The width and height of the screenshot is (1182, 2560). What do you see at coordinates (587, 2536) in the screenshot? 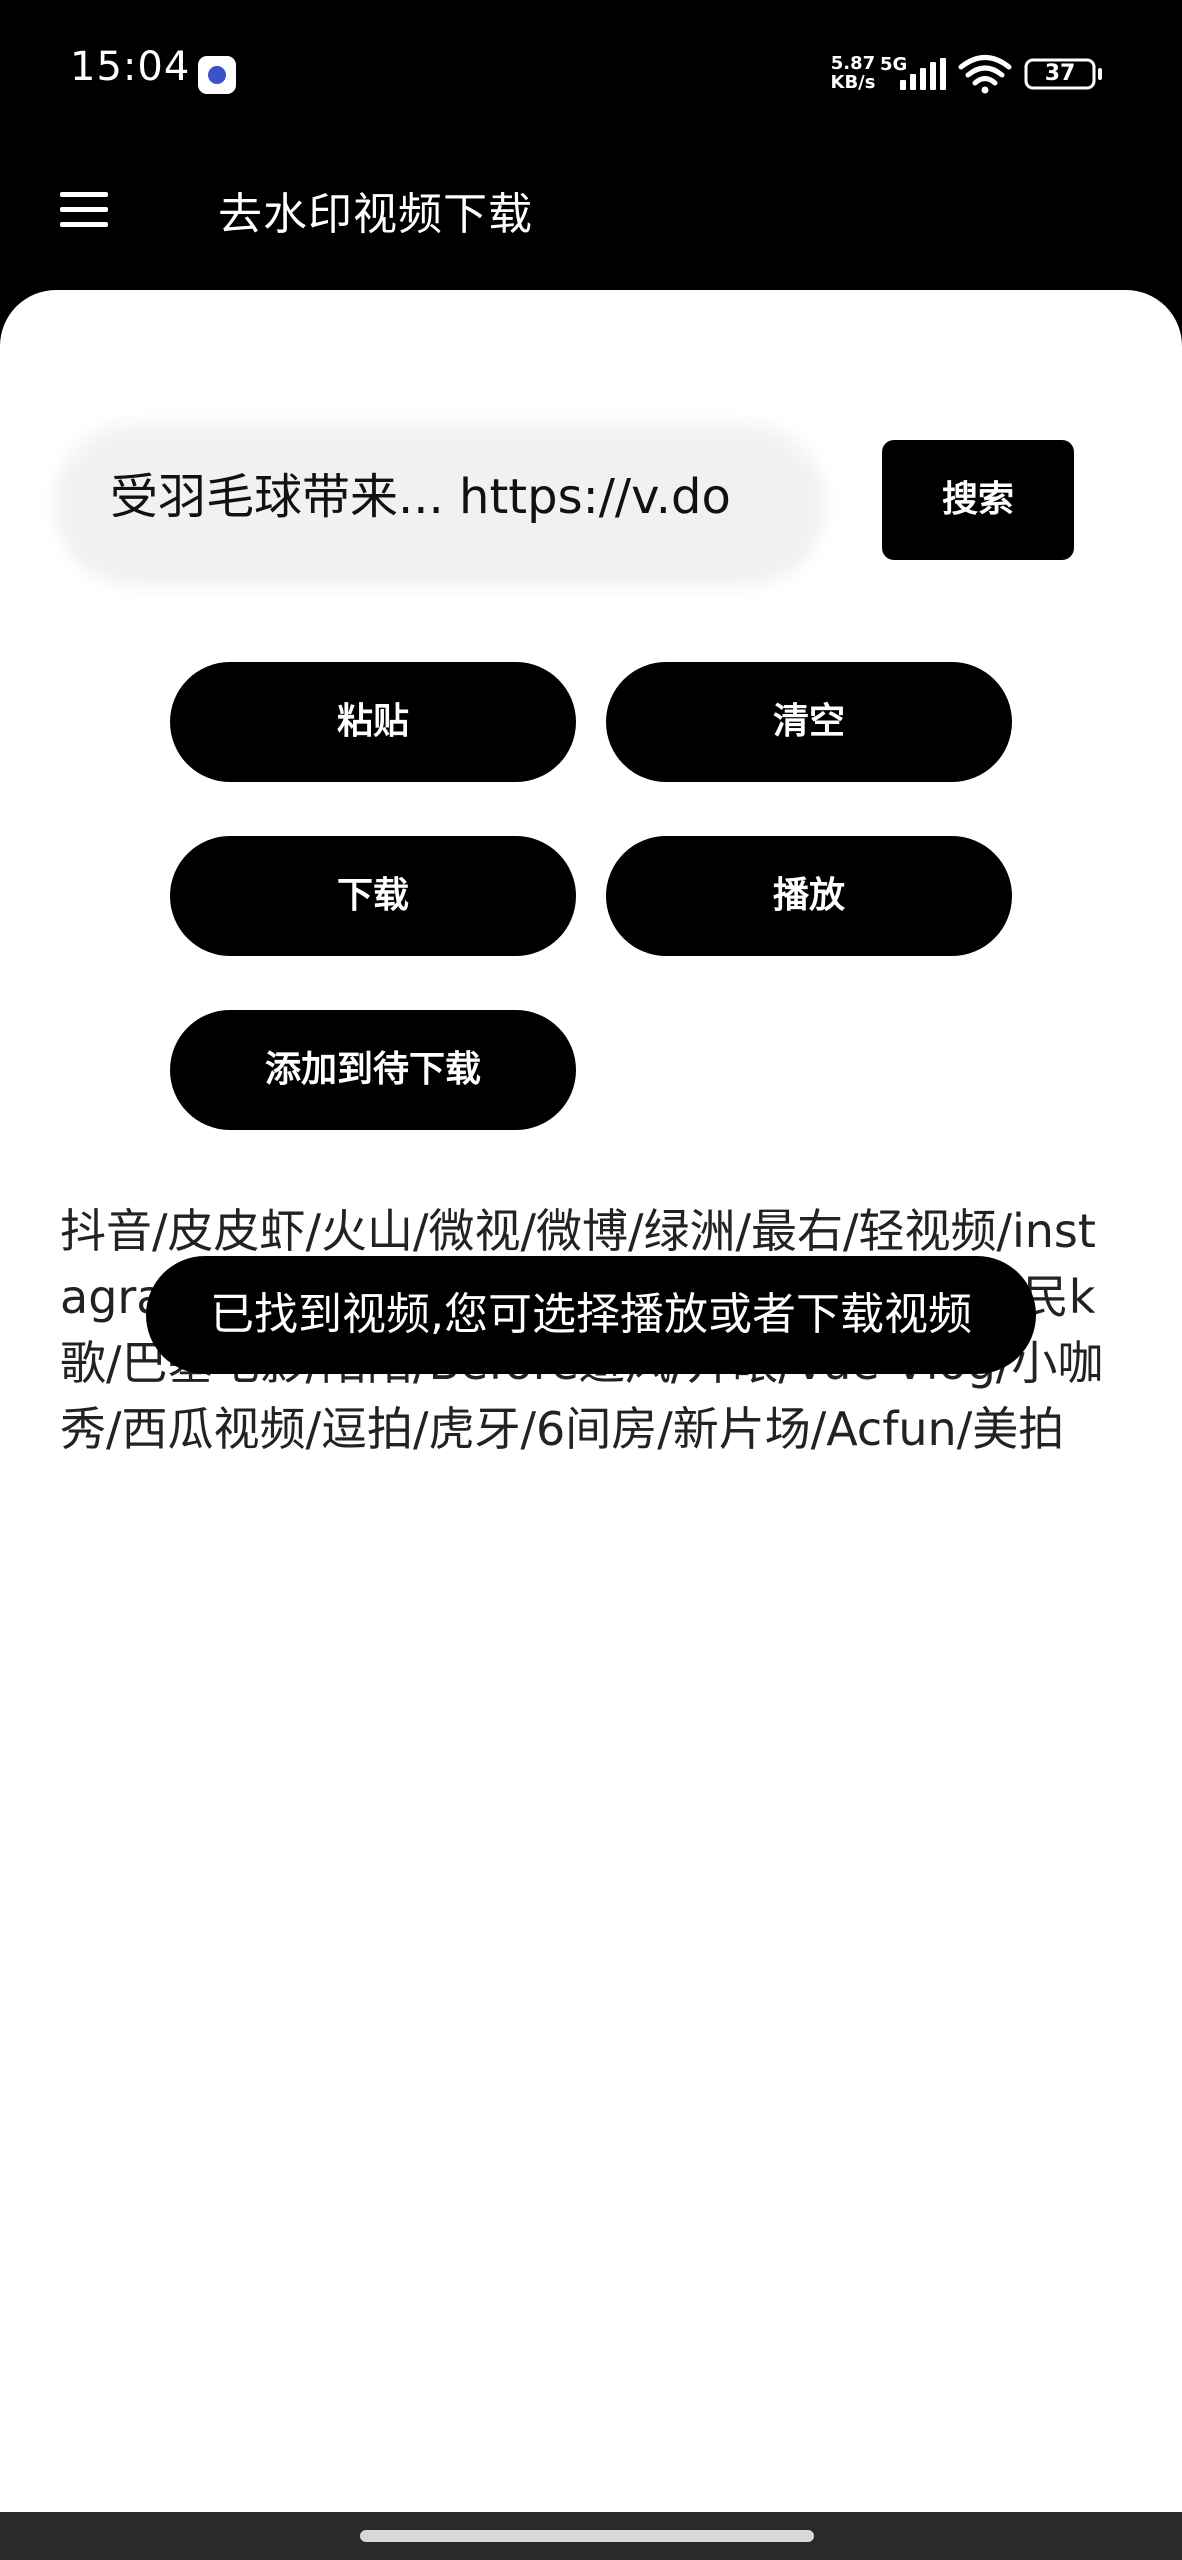
I see `home-gesture-handle` at bounding box center [587, 2536].